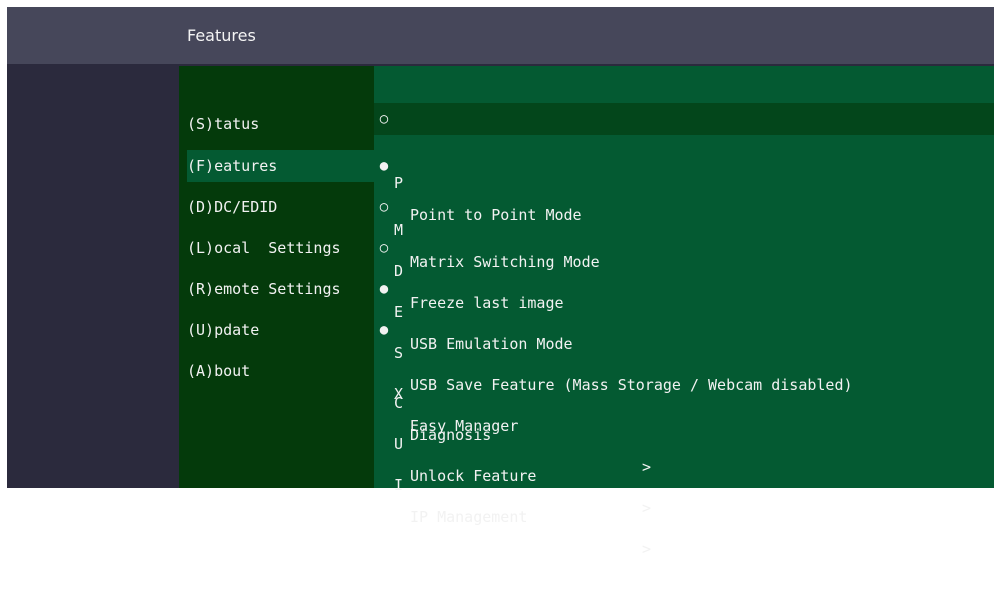  Describe the element at coordinates (280, 124) in the screenshot. I see `nav-item-status: (S)tatus` at that location.